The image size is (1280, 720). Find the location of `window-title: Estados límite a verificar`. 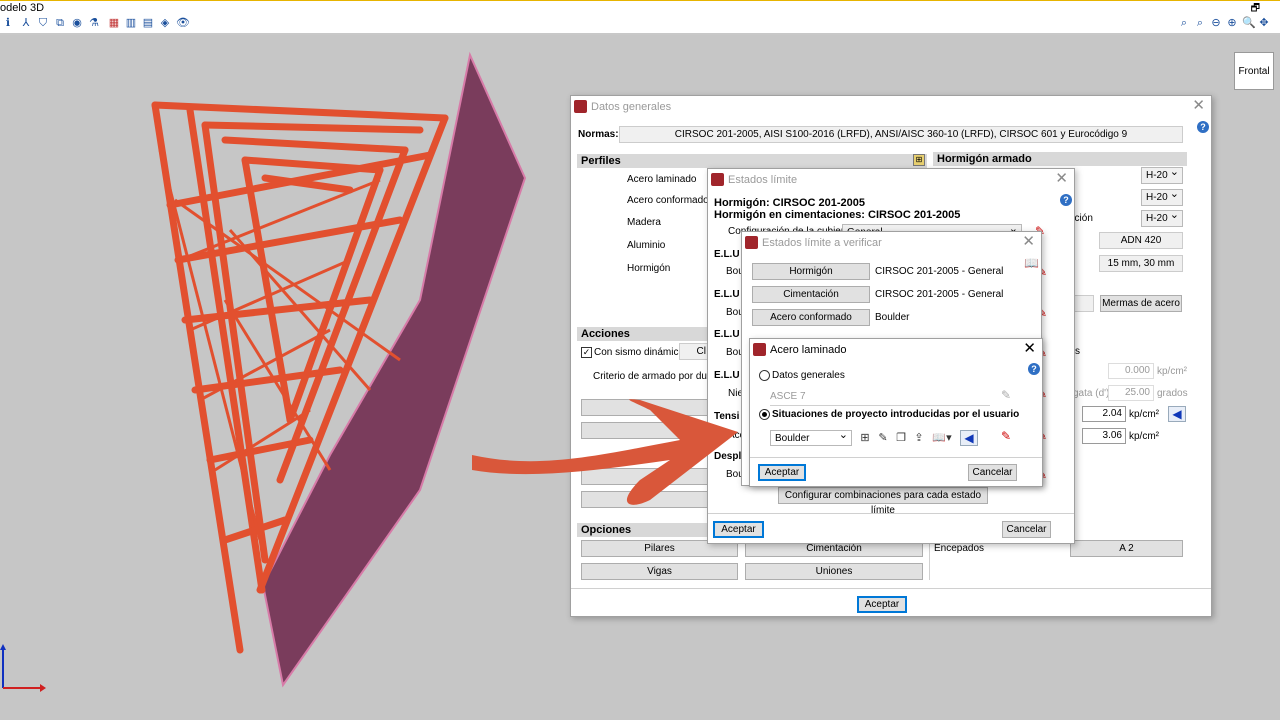

window-title: Estados límite a verificar is located at coordinates (891, 243).